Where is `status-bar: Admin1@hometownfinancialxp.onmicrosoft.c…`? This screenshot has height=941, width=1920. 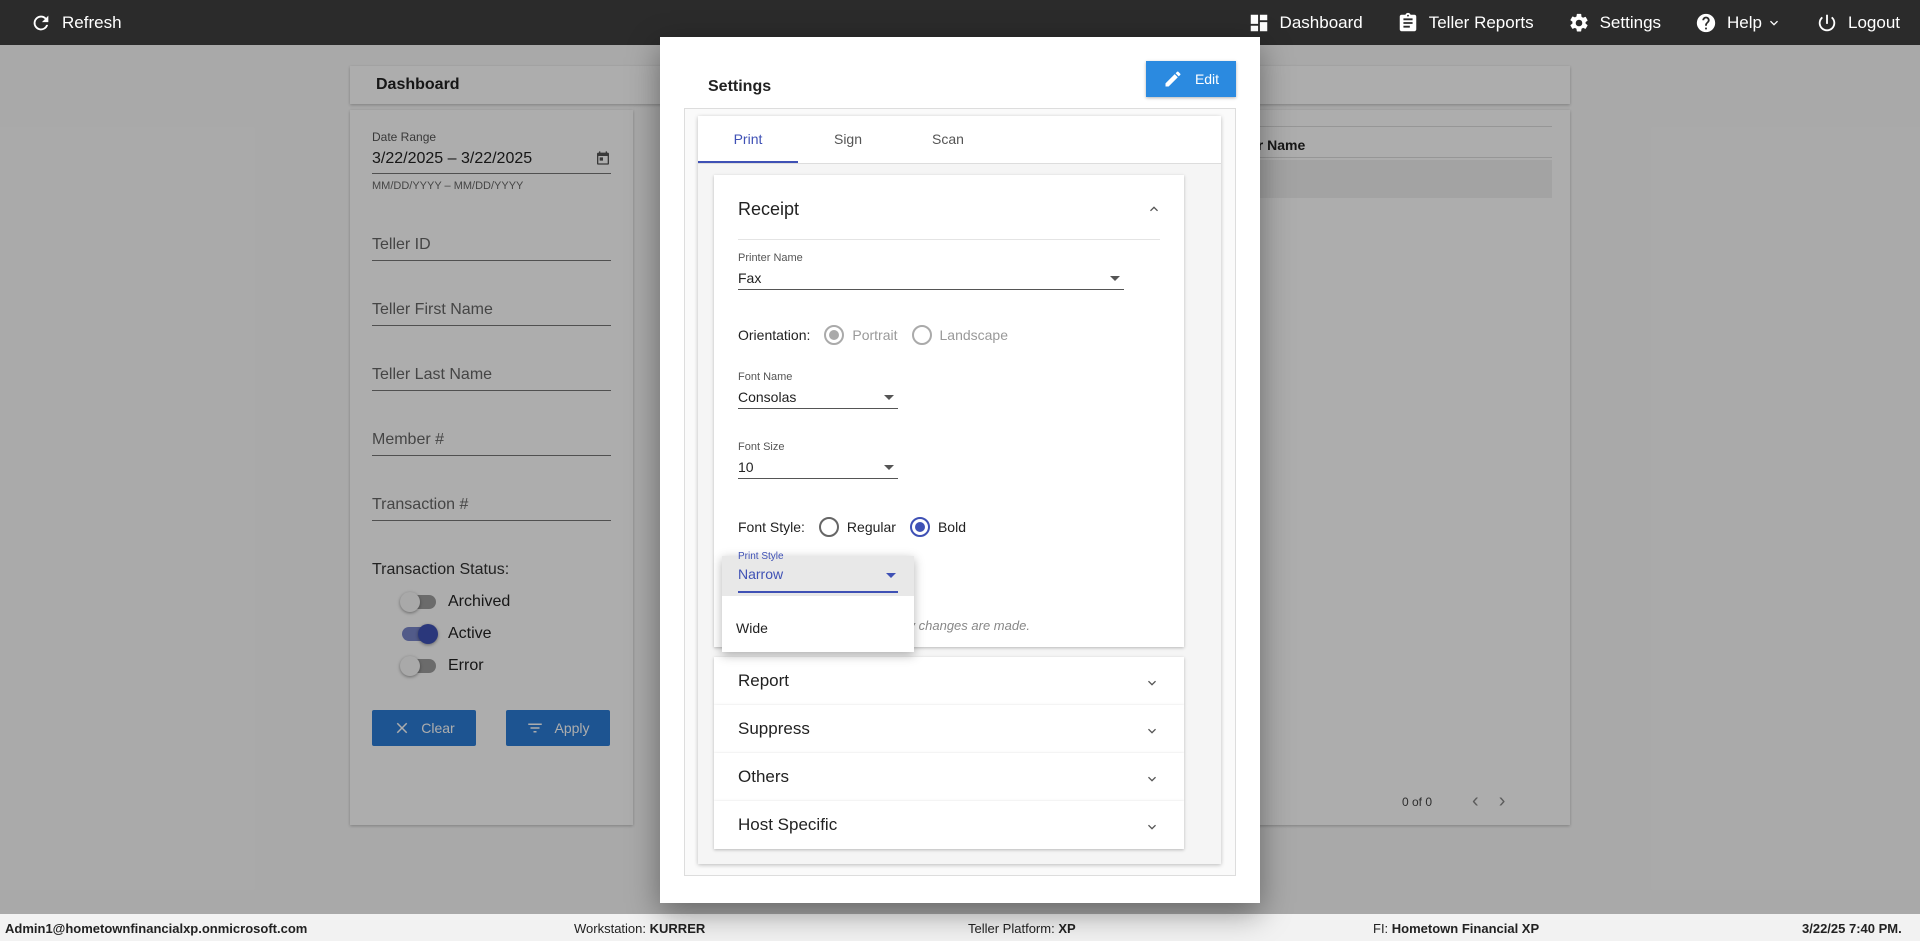
status-bar: Admin1@hometownfinancialxp.onmicrosoft.c… is located at coordinates (960, 927).